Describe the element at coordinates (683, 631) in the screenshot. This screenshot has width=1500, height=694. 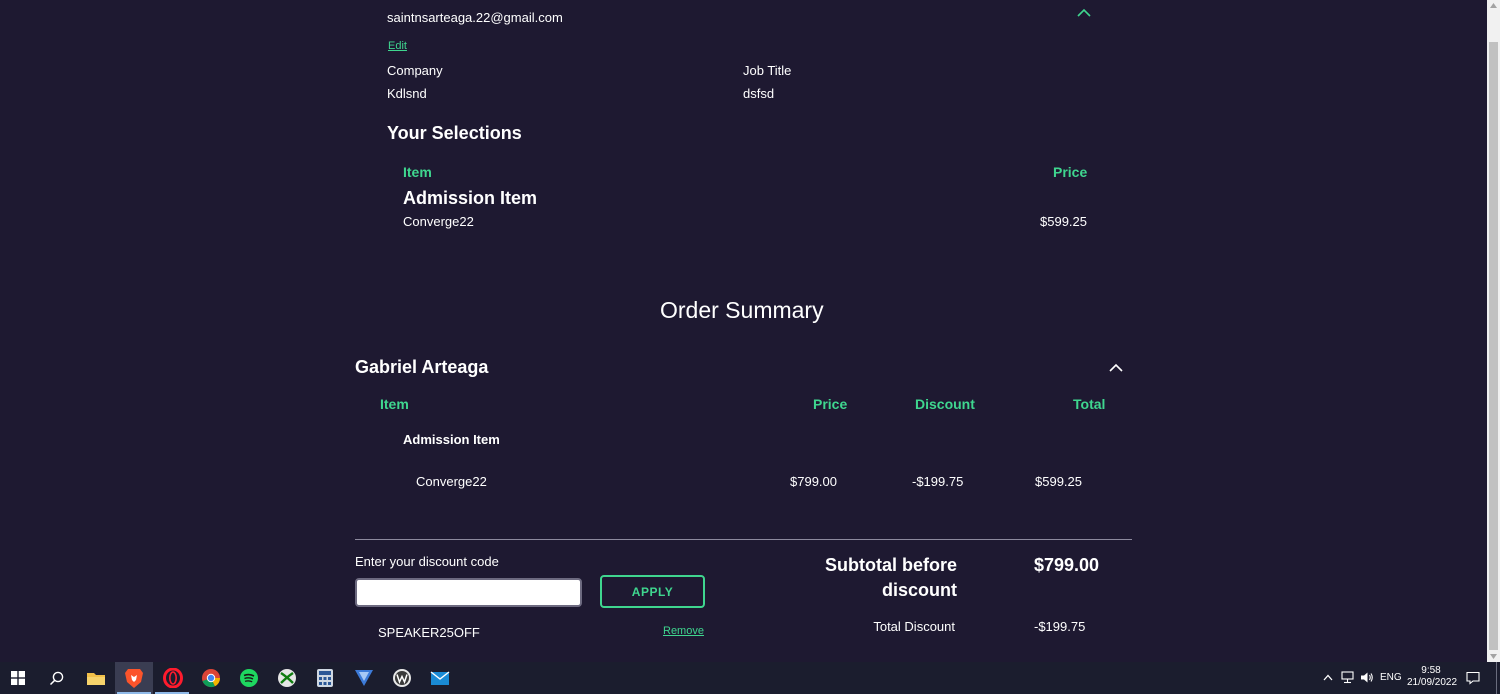
I see `remove-discount-link: Remove` at that location.